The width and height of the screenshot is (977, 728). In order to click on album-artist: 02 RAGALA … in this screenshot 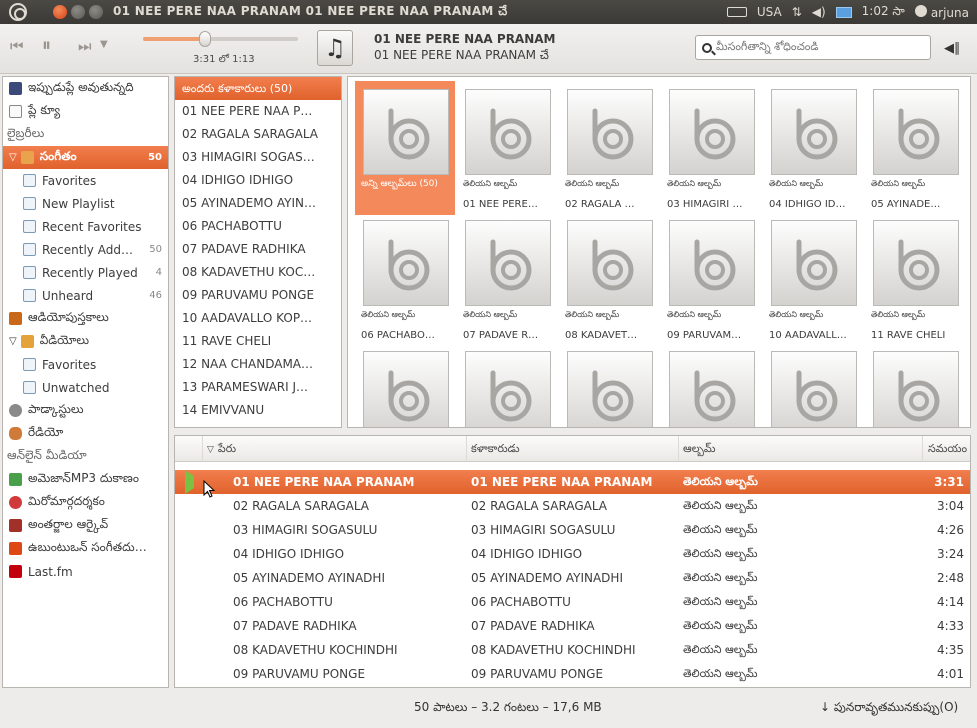, I will do `click(600, 204)`.